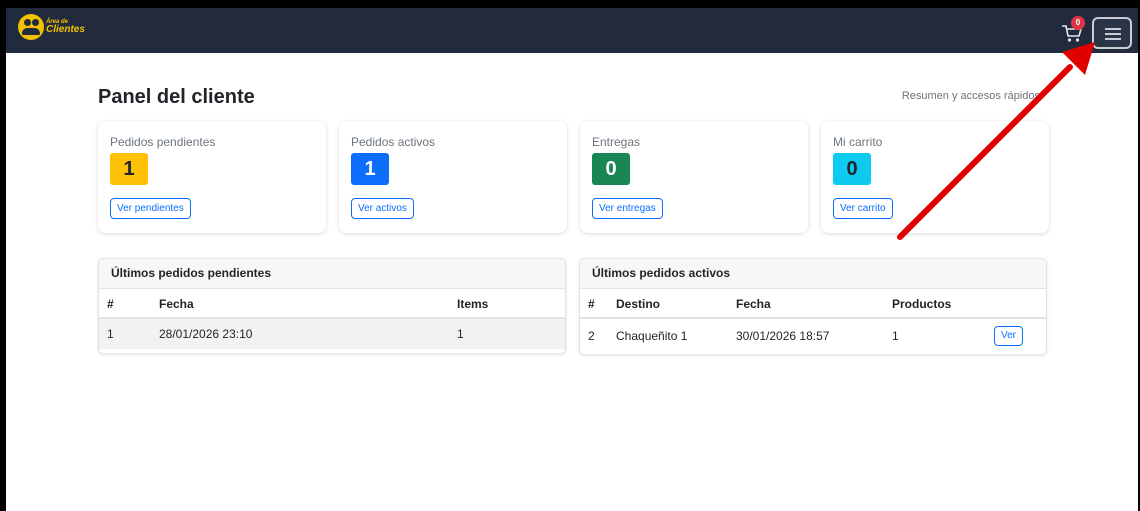  I want to click on row-destination: Chaqueñito 1, so click(652, 336).